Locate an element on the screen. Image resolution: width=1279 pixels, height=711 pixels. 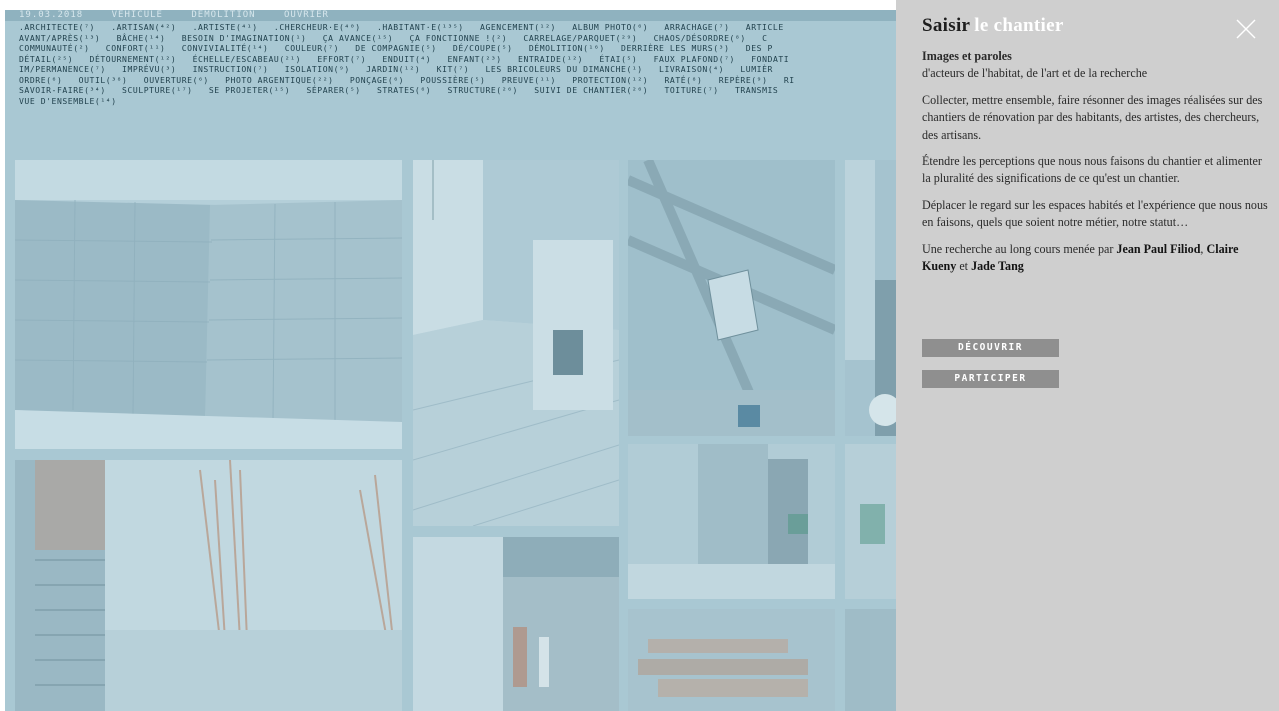
tag-link: OUVERTURE(⁶) is located at coordinates (176, 80).